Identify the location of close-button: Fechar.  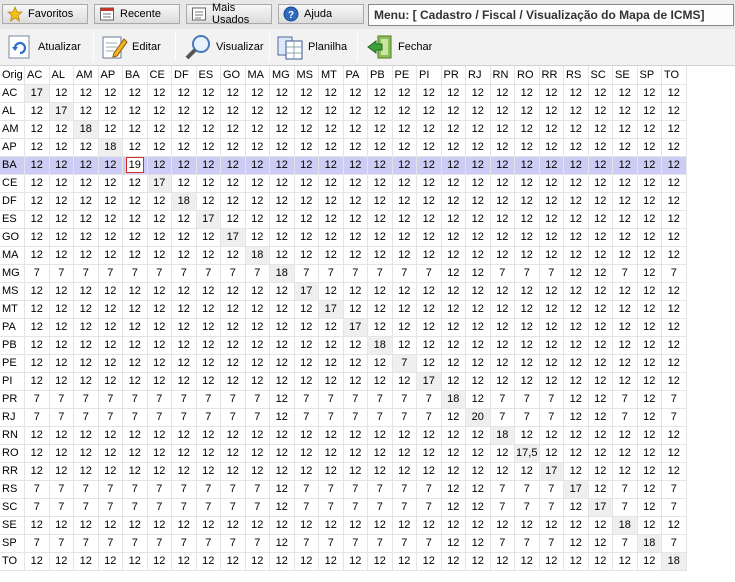
(399, 47).